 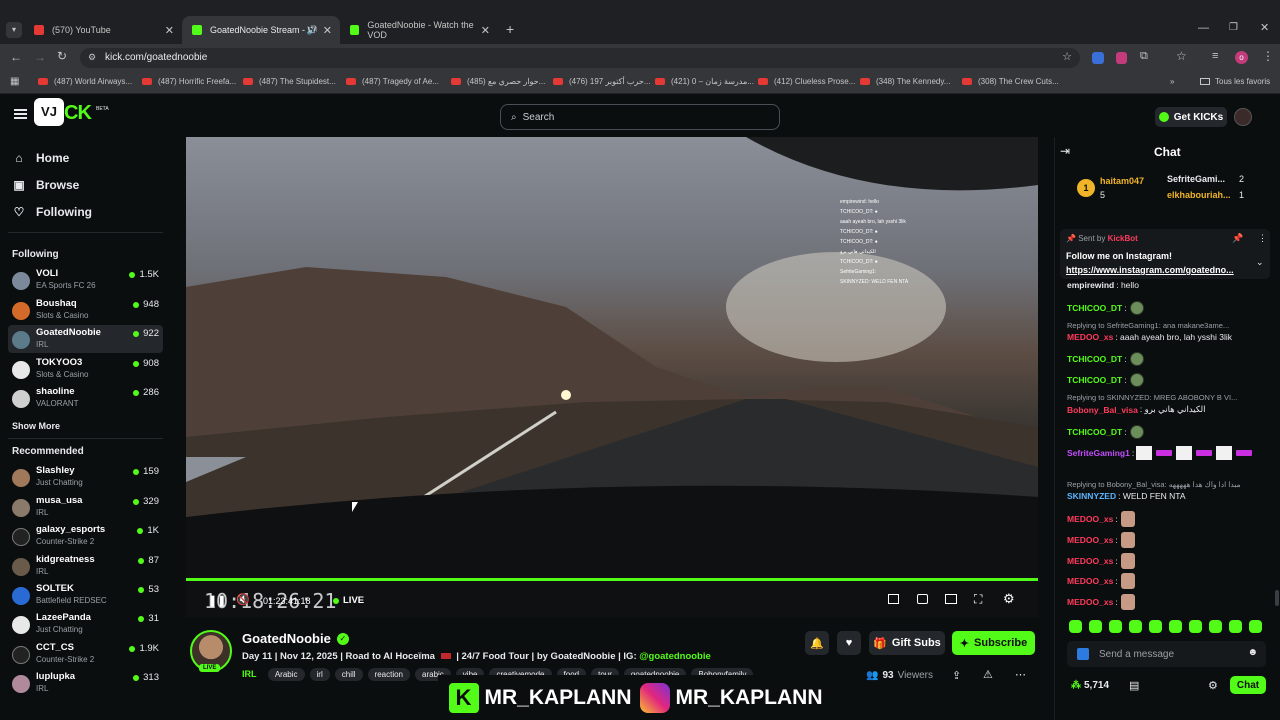 What do you see at coordinates (1241, 57) in the screenshot?
I see `profile-avatar: o` at bounding box center [1241, 57].